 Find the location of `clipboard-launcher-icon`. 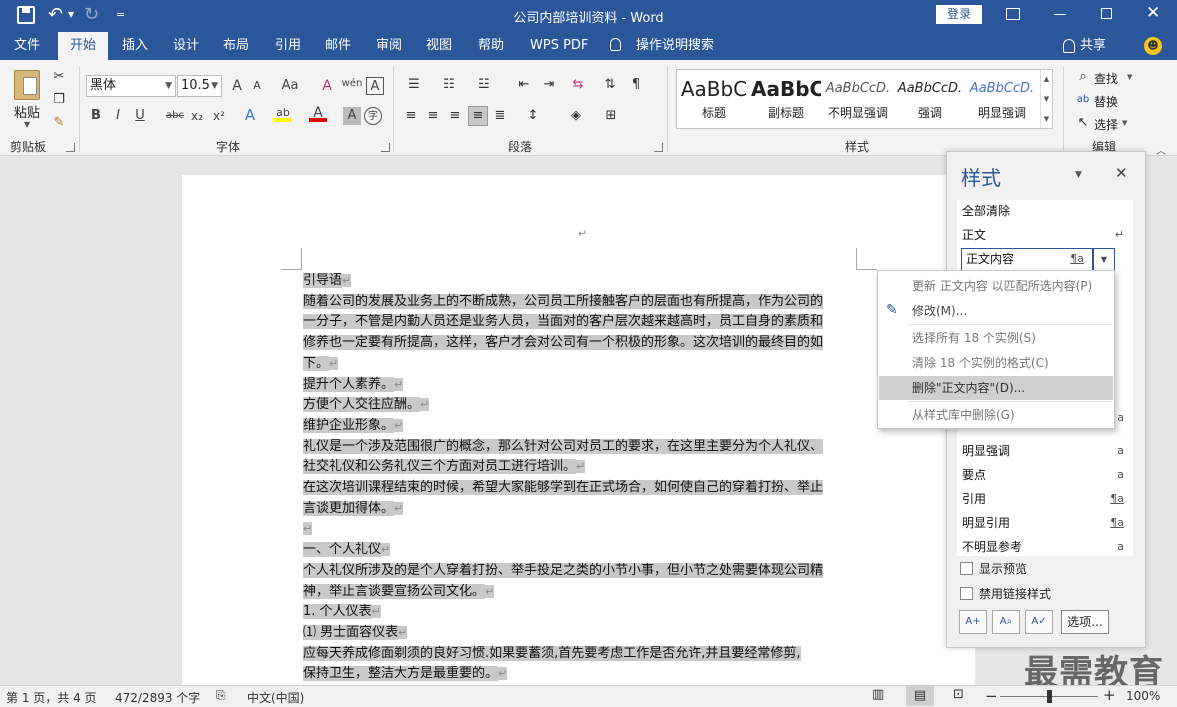

clipboard-launcher-icon is located at coordinates (70, 147).